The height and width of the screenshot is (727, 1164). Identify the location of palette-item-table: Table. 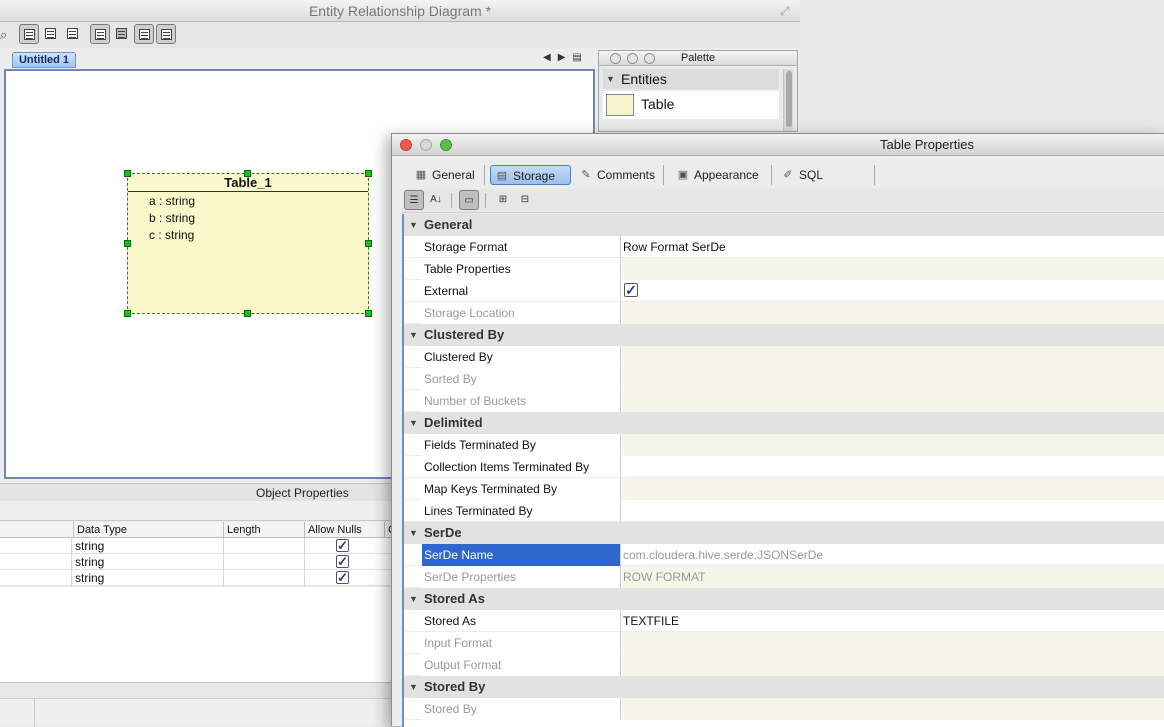
(691, 105).